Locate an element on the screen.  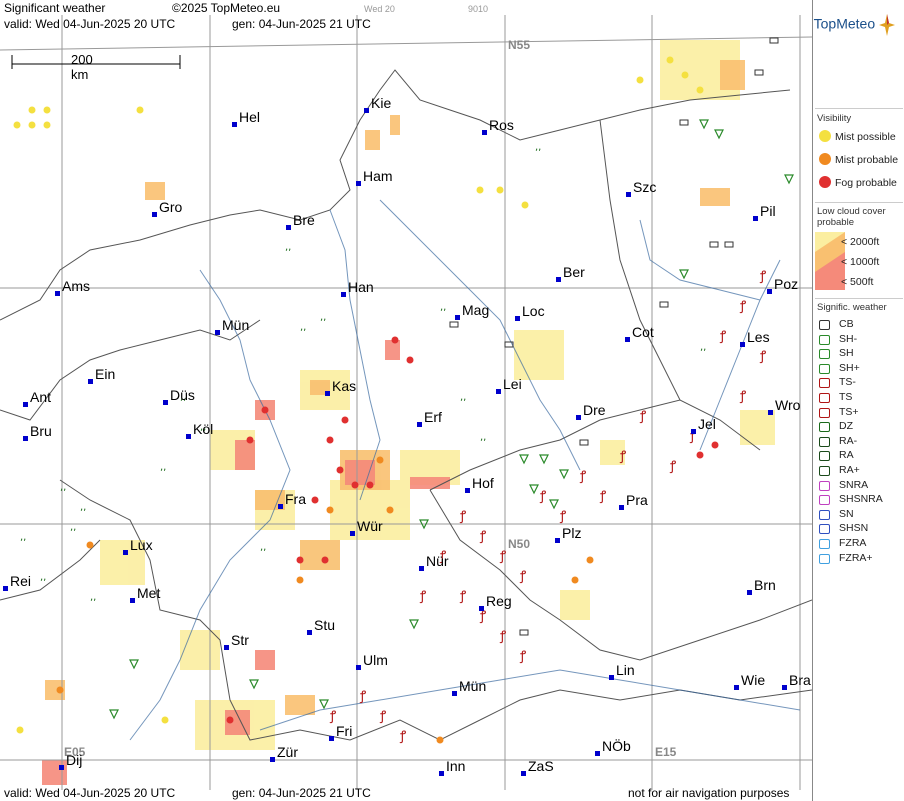
weather-cb-icon is located at coordinates (824, 325).